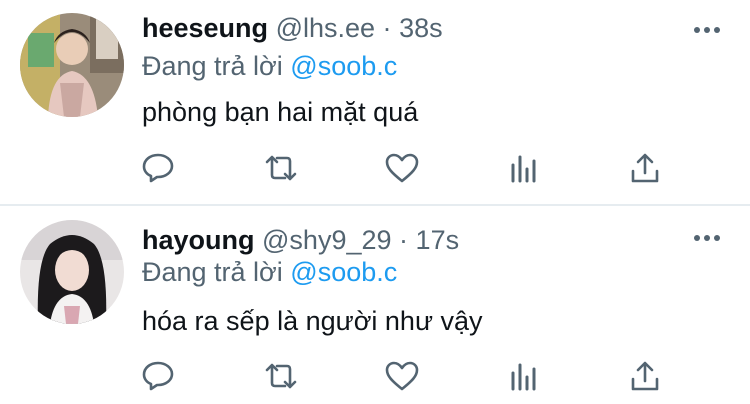 This screenshot has height=404, width=750. I want to click on avatar-photo-icon, so click(72, 272).